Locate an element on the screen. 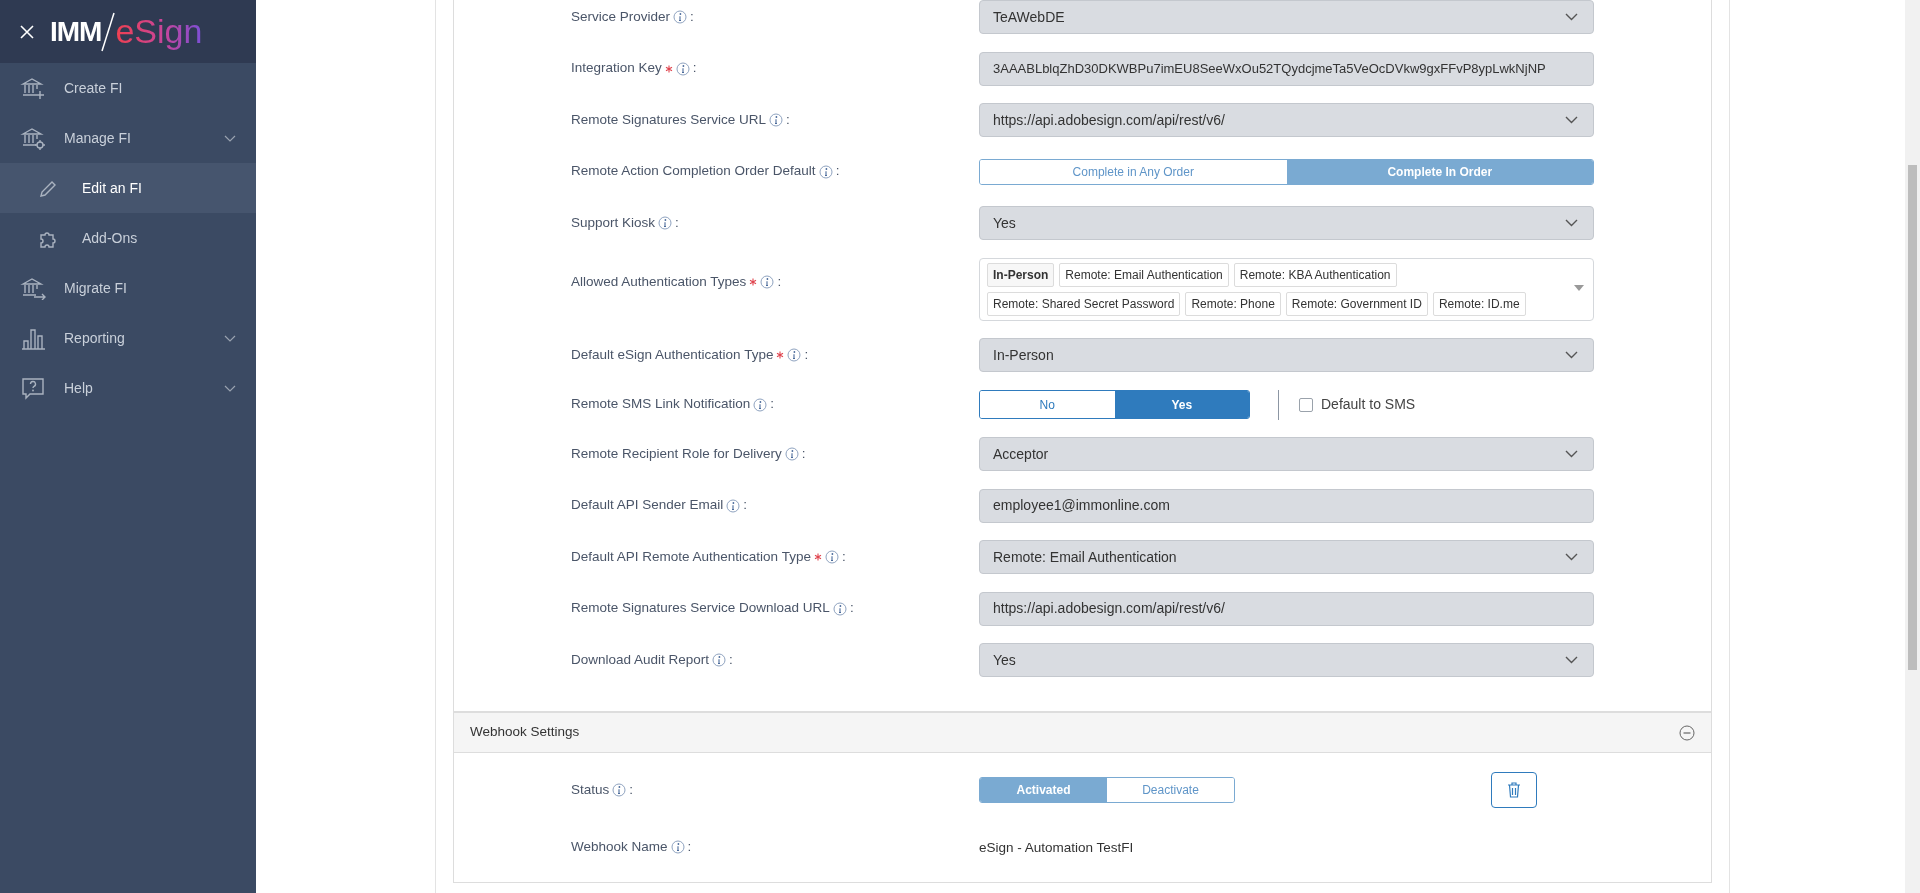 The width and height of the screenshot is (1920, 893). field-label: Download Audit Report is located at coordinates (640, 659).